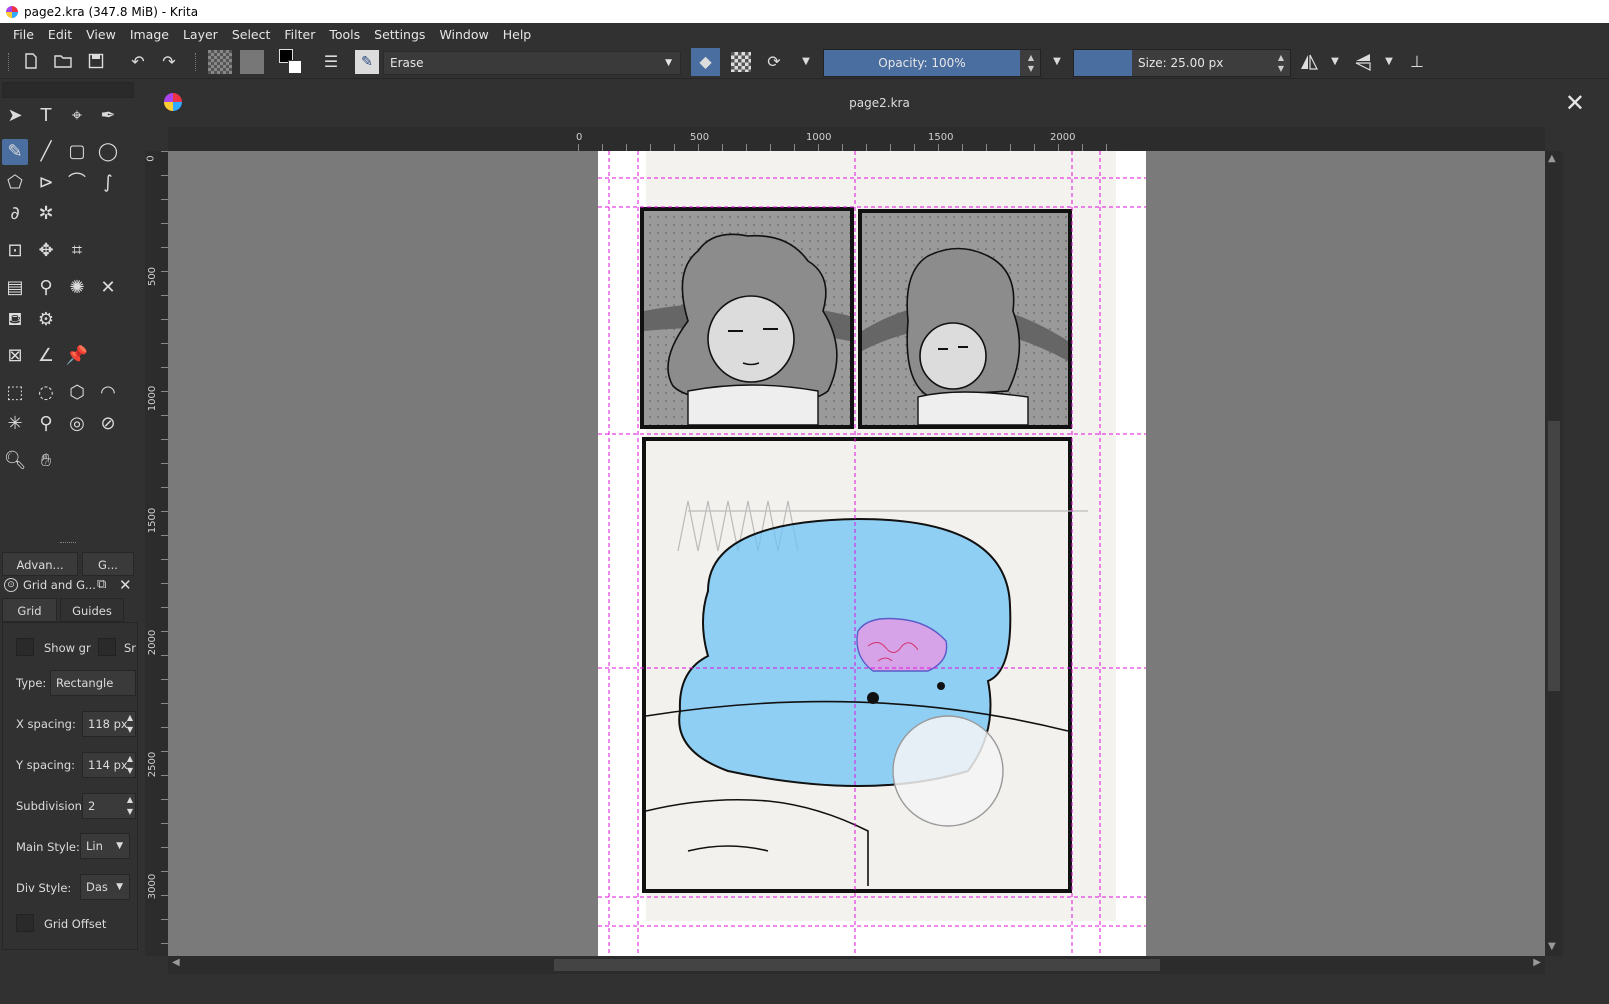 Image resolution: width=1609 pixels, height=1004 pixels. Describe the element at coordinates (46, 320) in the screenshot. I see `enclose-fill-tool-icon: ⚙` at that location.